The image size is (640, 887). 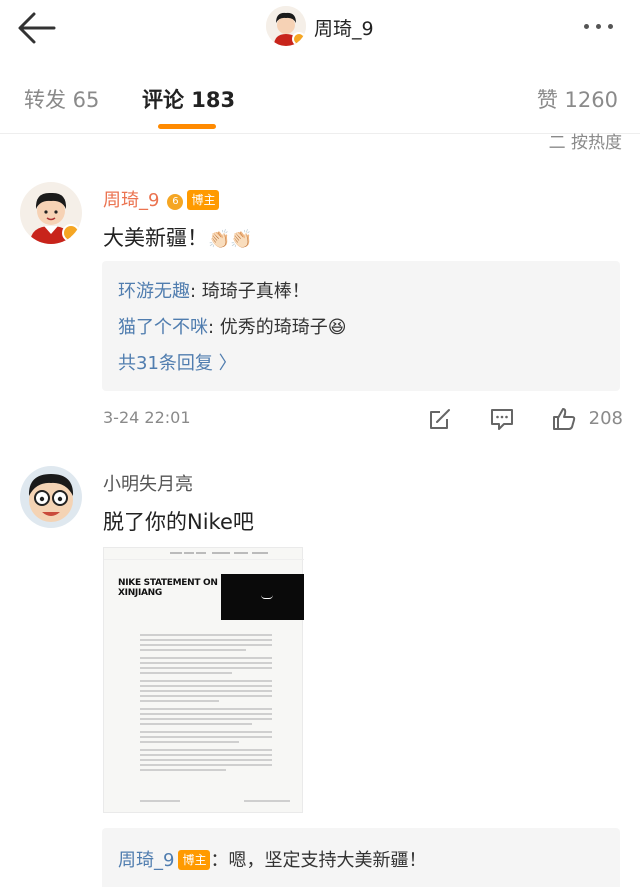 I want to click on comment-username: 周琦_9 6 博主, so click(x=161, y=199).